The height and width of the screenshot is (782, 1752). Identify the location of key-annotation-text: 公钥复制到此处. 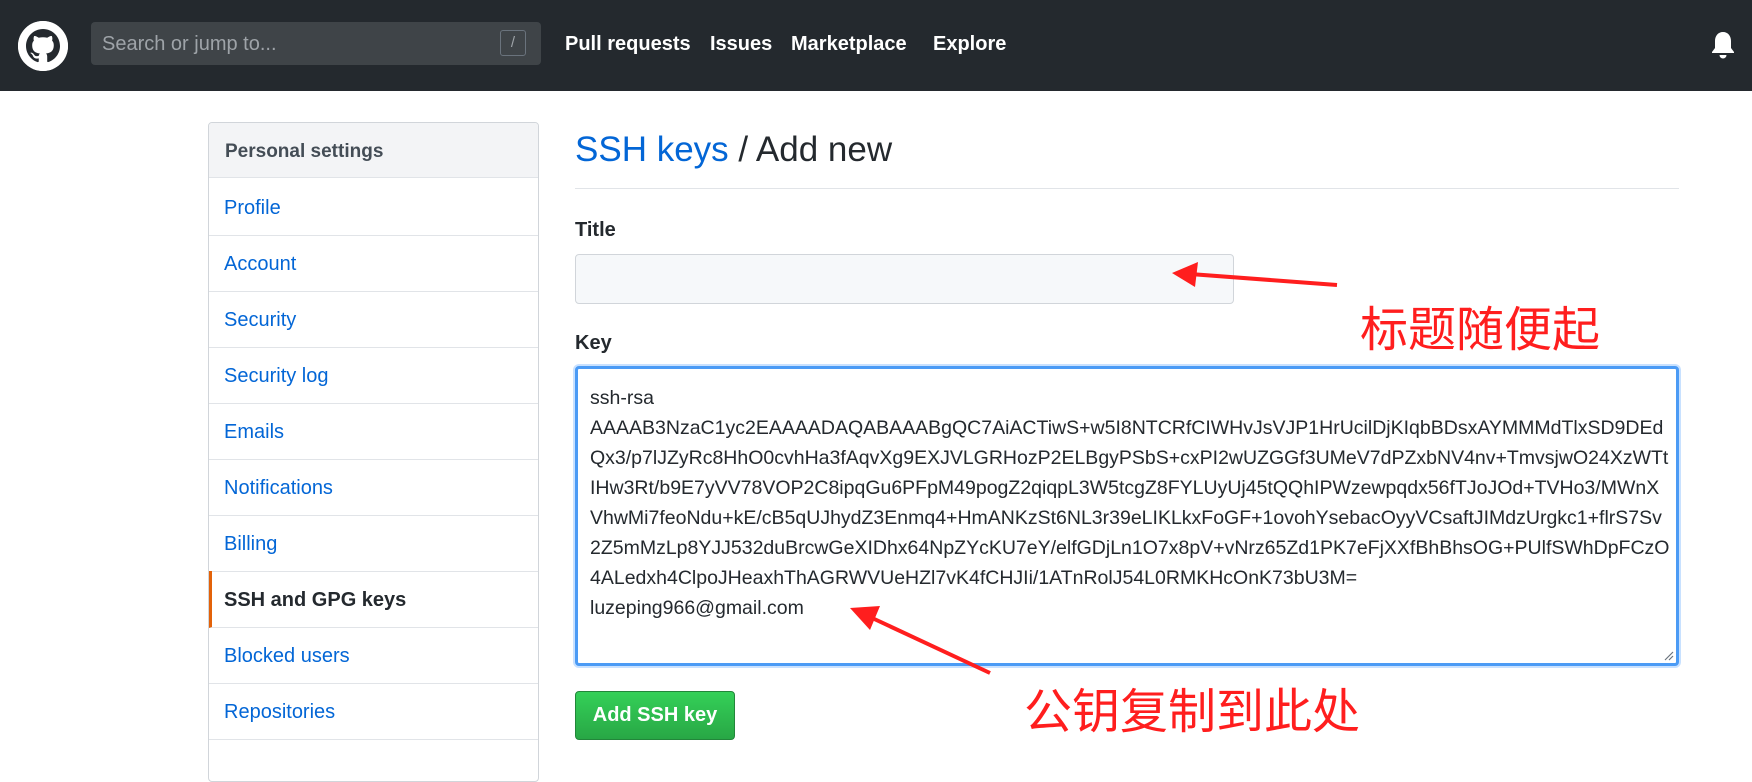
(1192, 712).